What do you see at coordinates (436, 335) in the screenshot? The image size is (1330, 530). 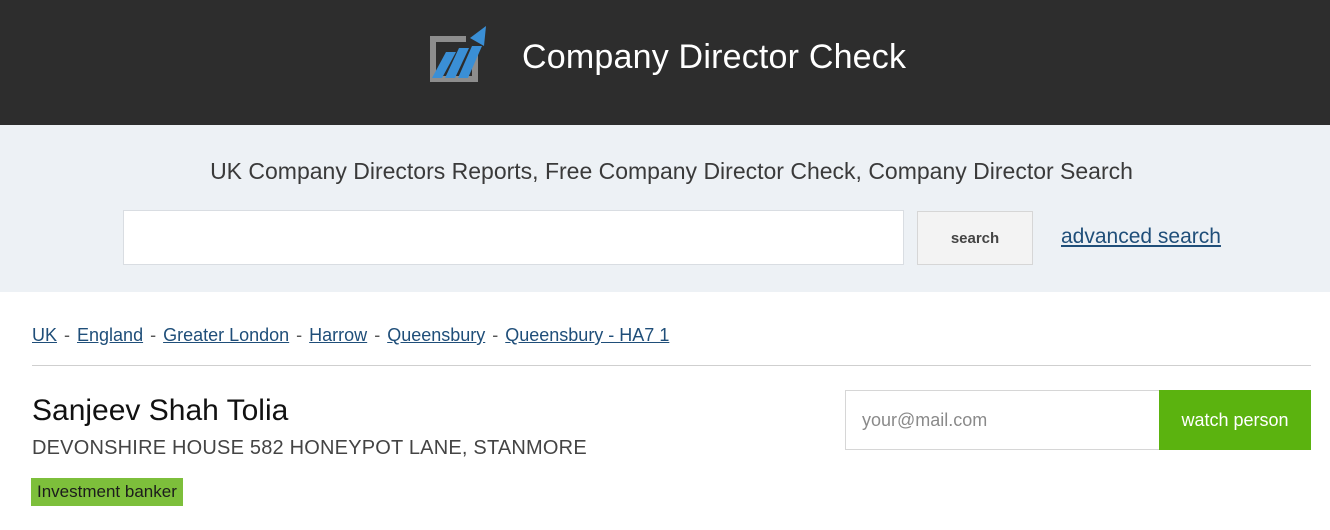 I see `breadcrumb-item-queensbury: Queensbury` at bounding box center [436, 335].